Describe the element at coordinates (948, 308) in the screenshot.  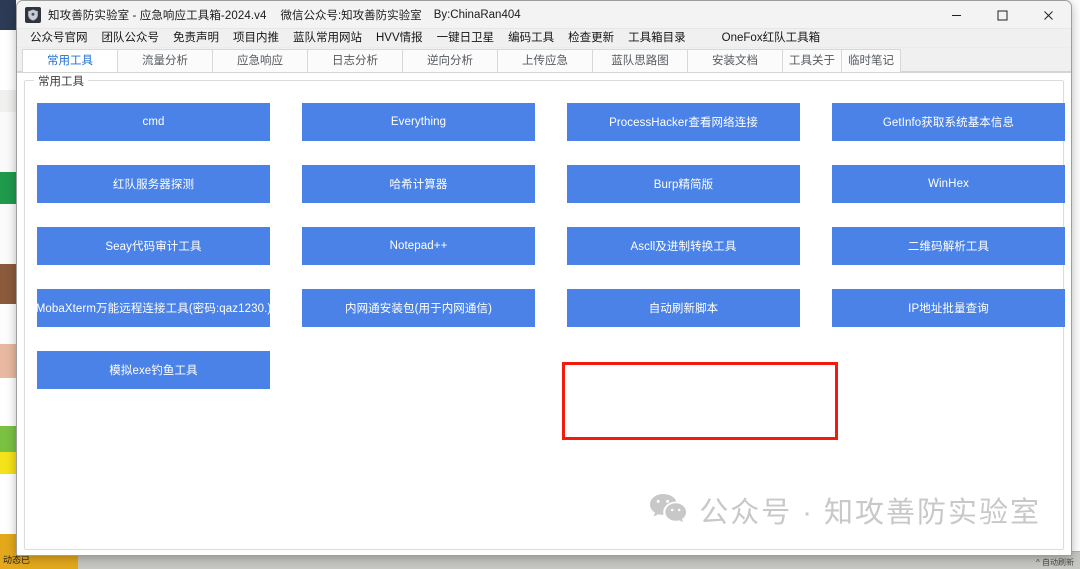
I see `tool-button-ip-batch-query: IP地址批量查询` at that location.